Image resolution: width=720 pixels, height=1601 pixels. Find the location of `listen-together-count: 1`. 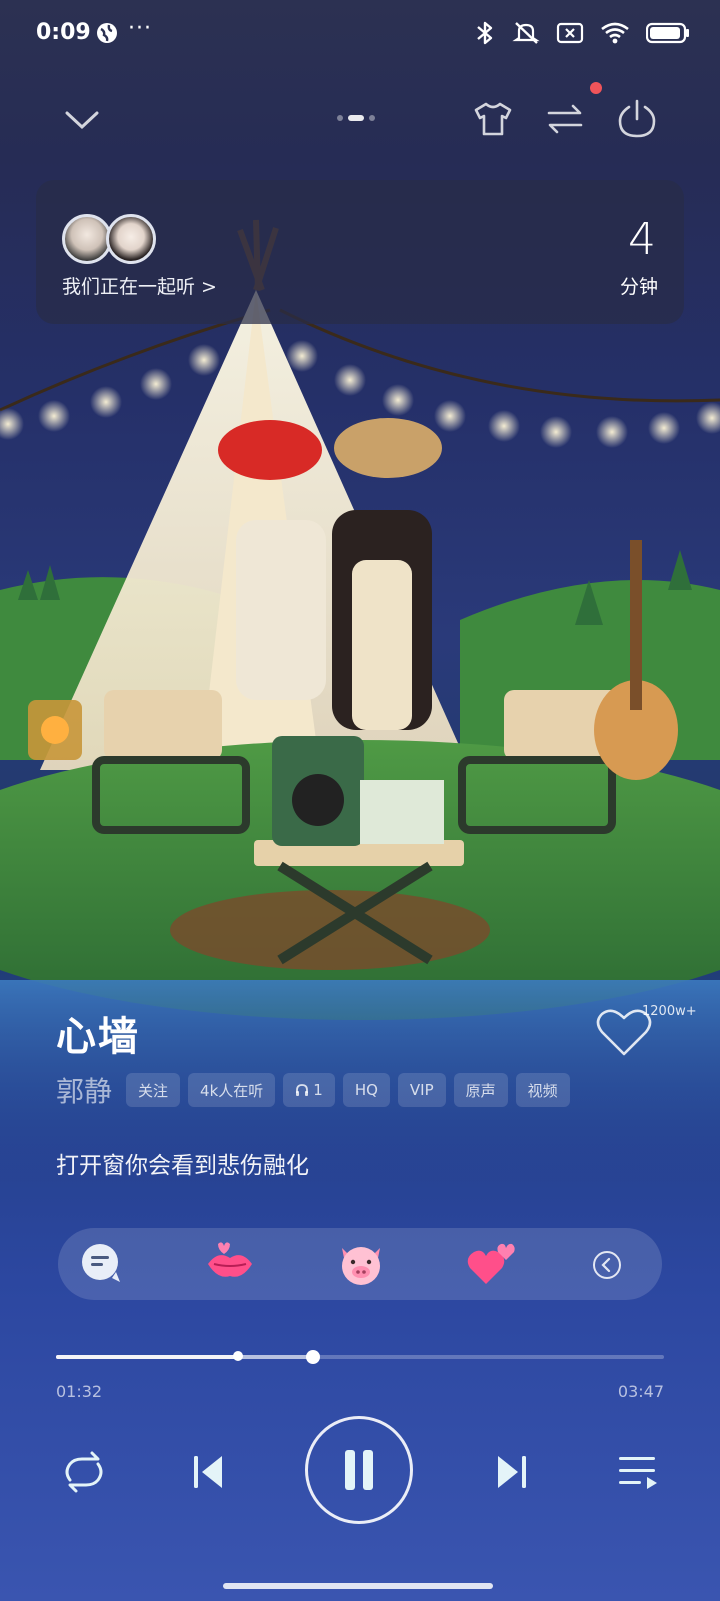

listen-together-count: 1 is located at coordinates (318, 1090).